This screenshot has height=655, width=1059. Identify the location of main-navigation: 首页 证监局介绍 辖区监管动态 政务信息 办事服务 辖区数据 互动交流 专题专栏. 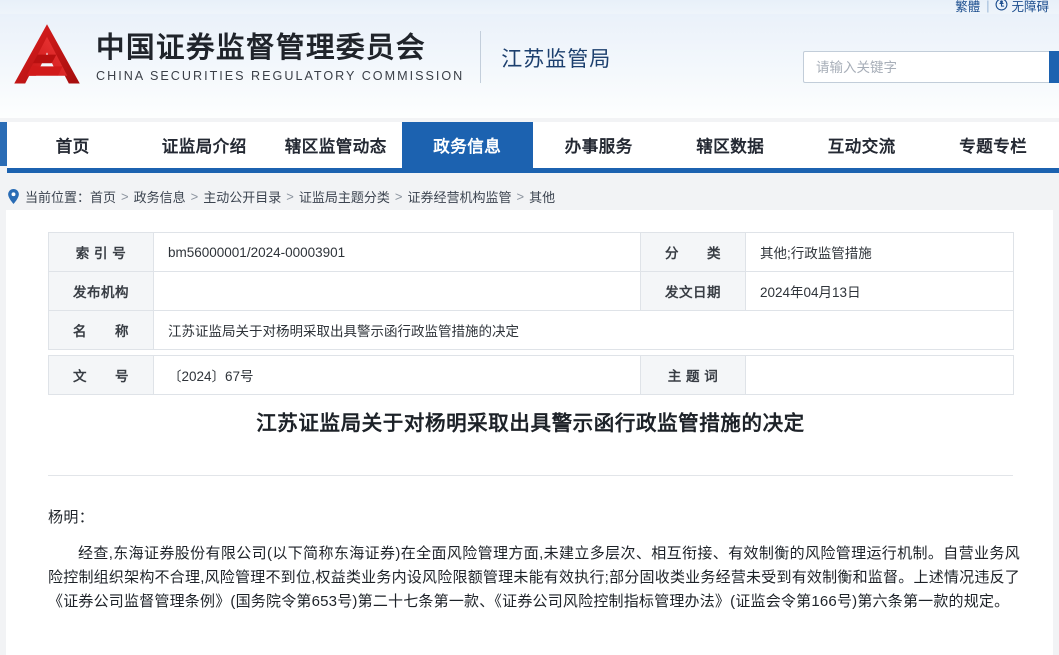
(529, 145).